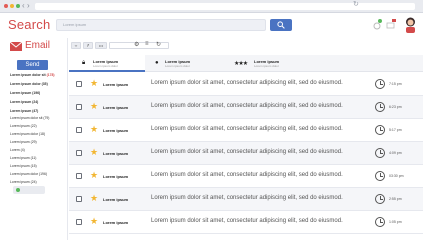 The height and width of the screenshot is (240, 423). I want to click on maximize-window-dot, so click(18, 6).